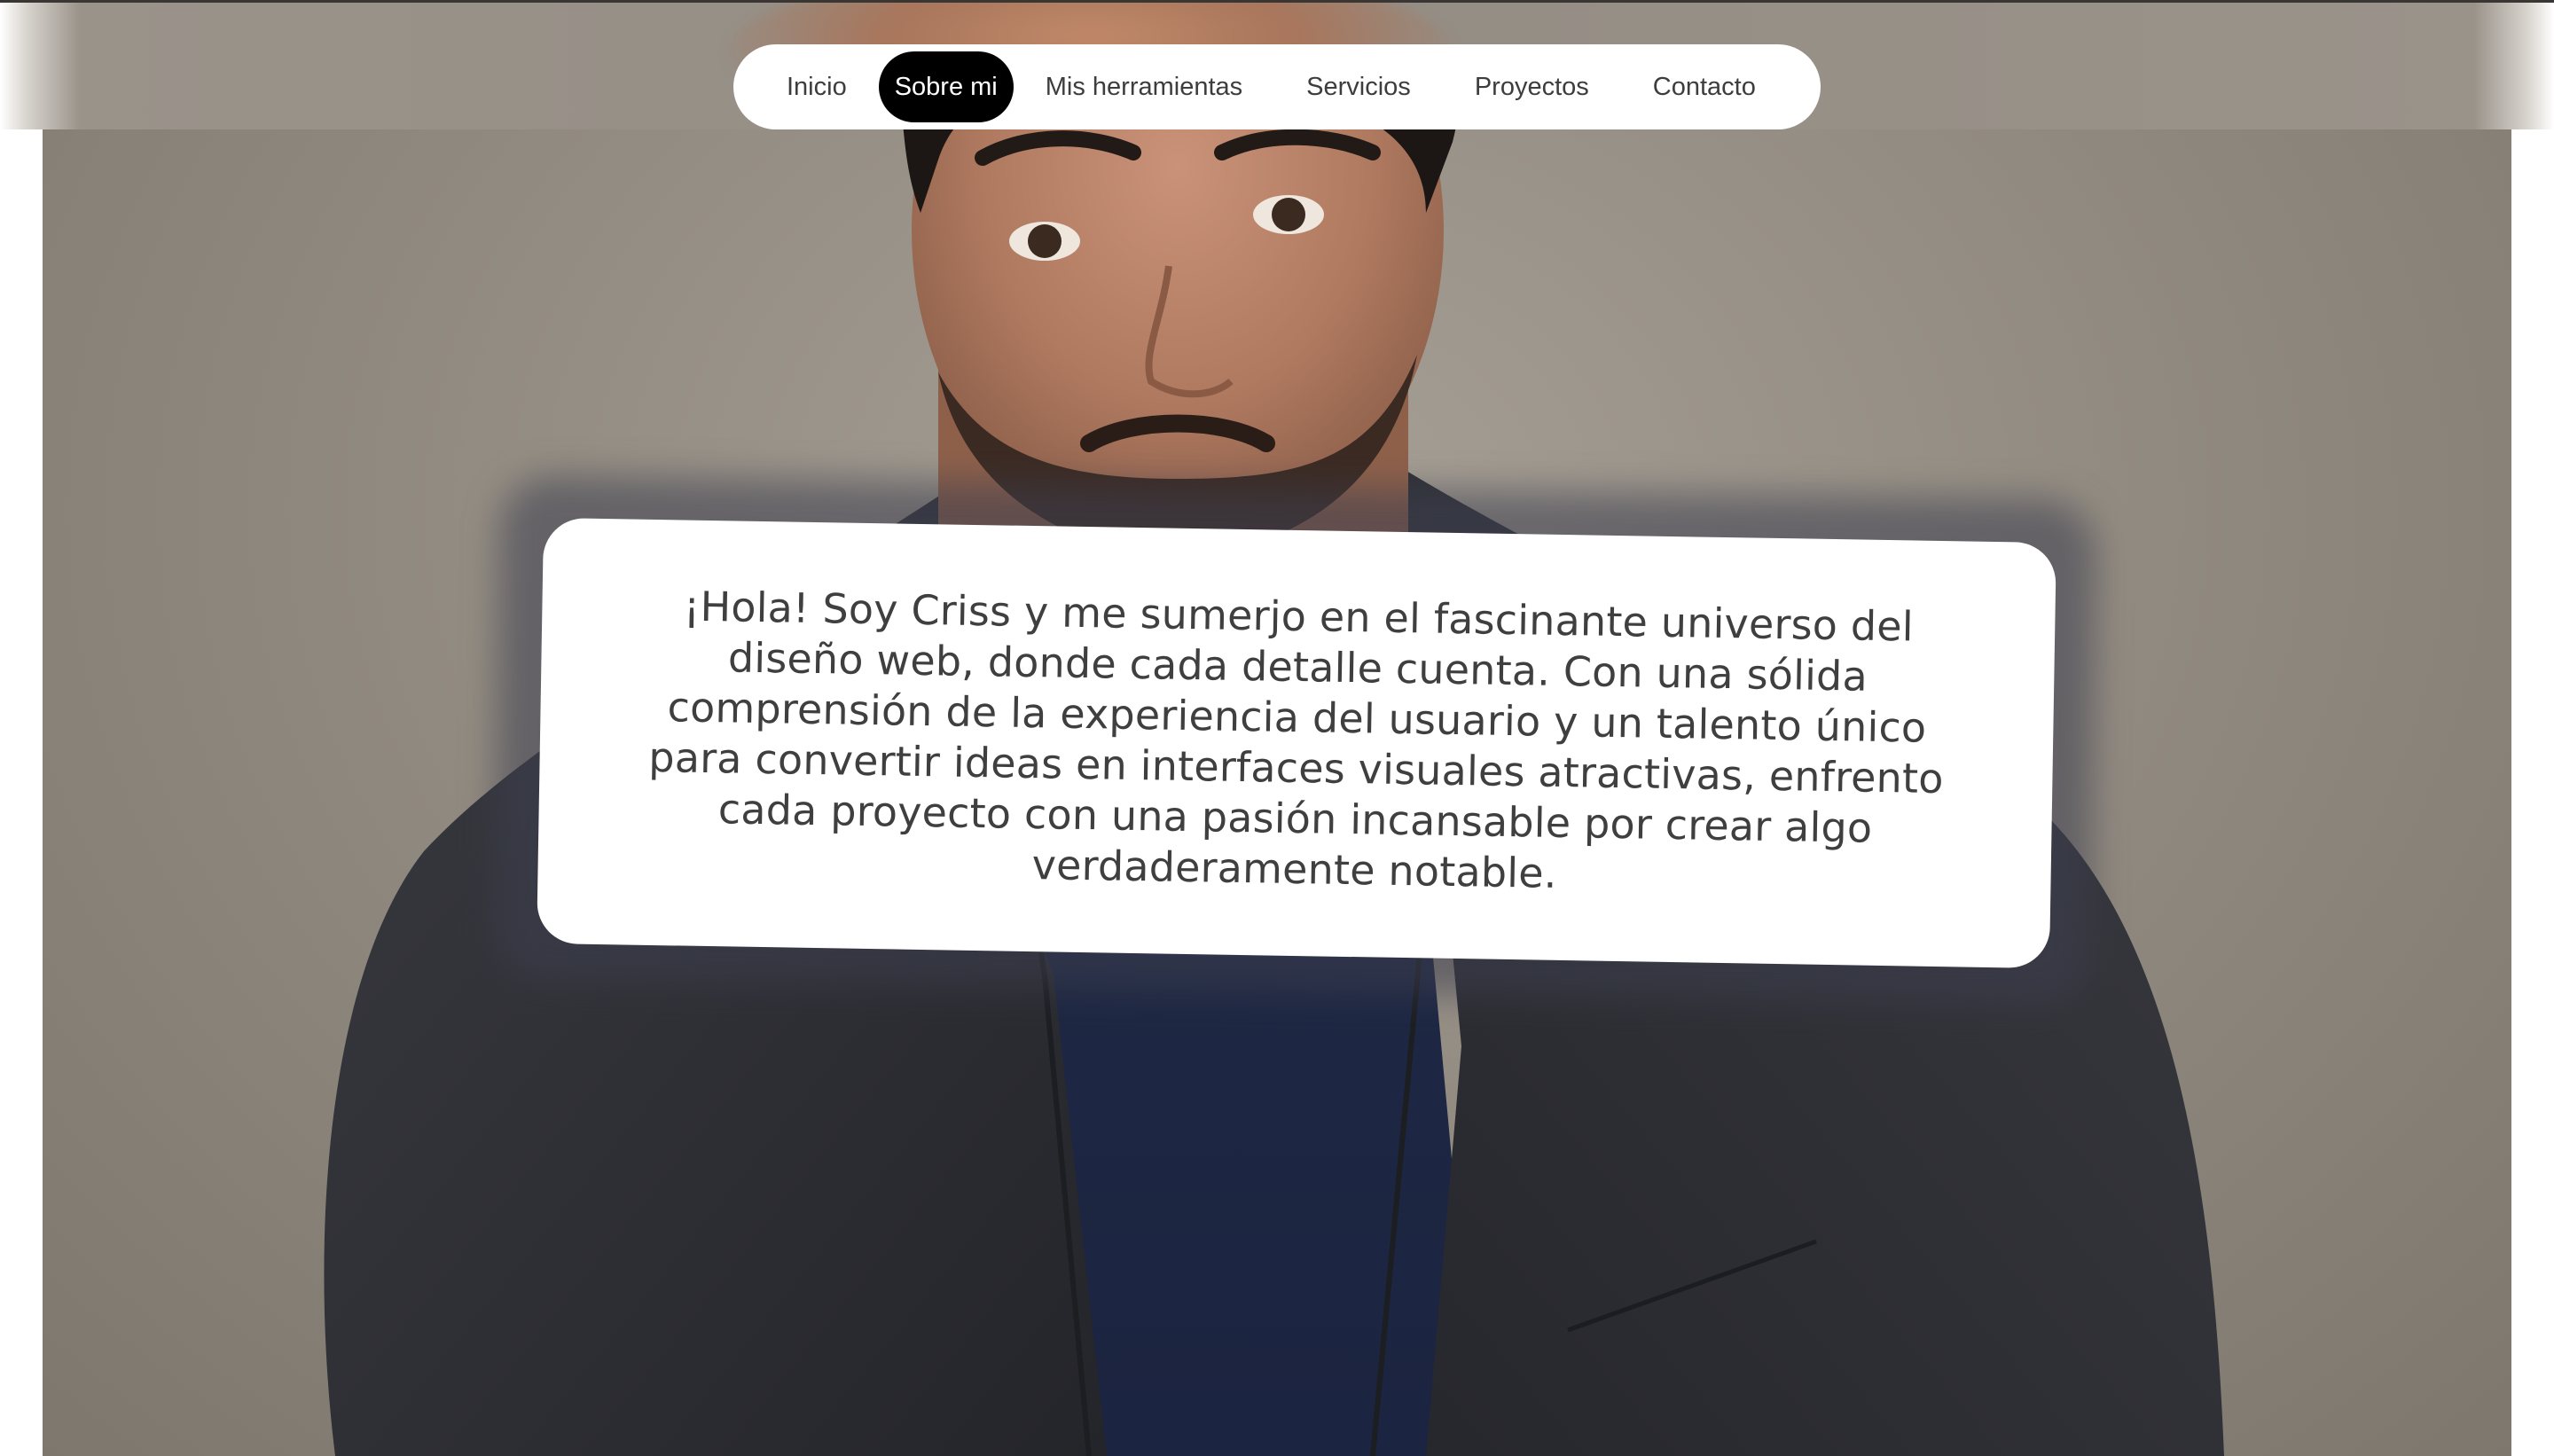  Describe the element at coordinates (1277, 1) in the screenshot. I see `top-divider` at that location.